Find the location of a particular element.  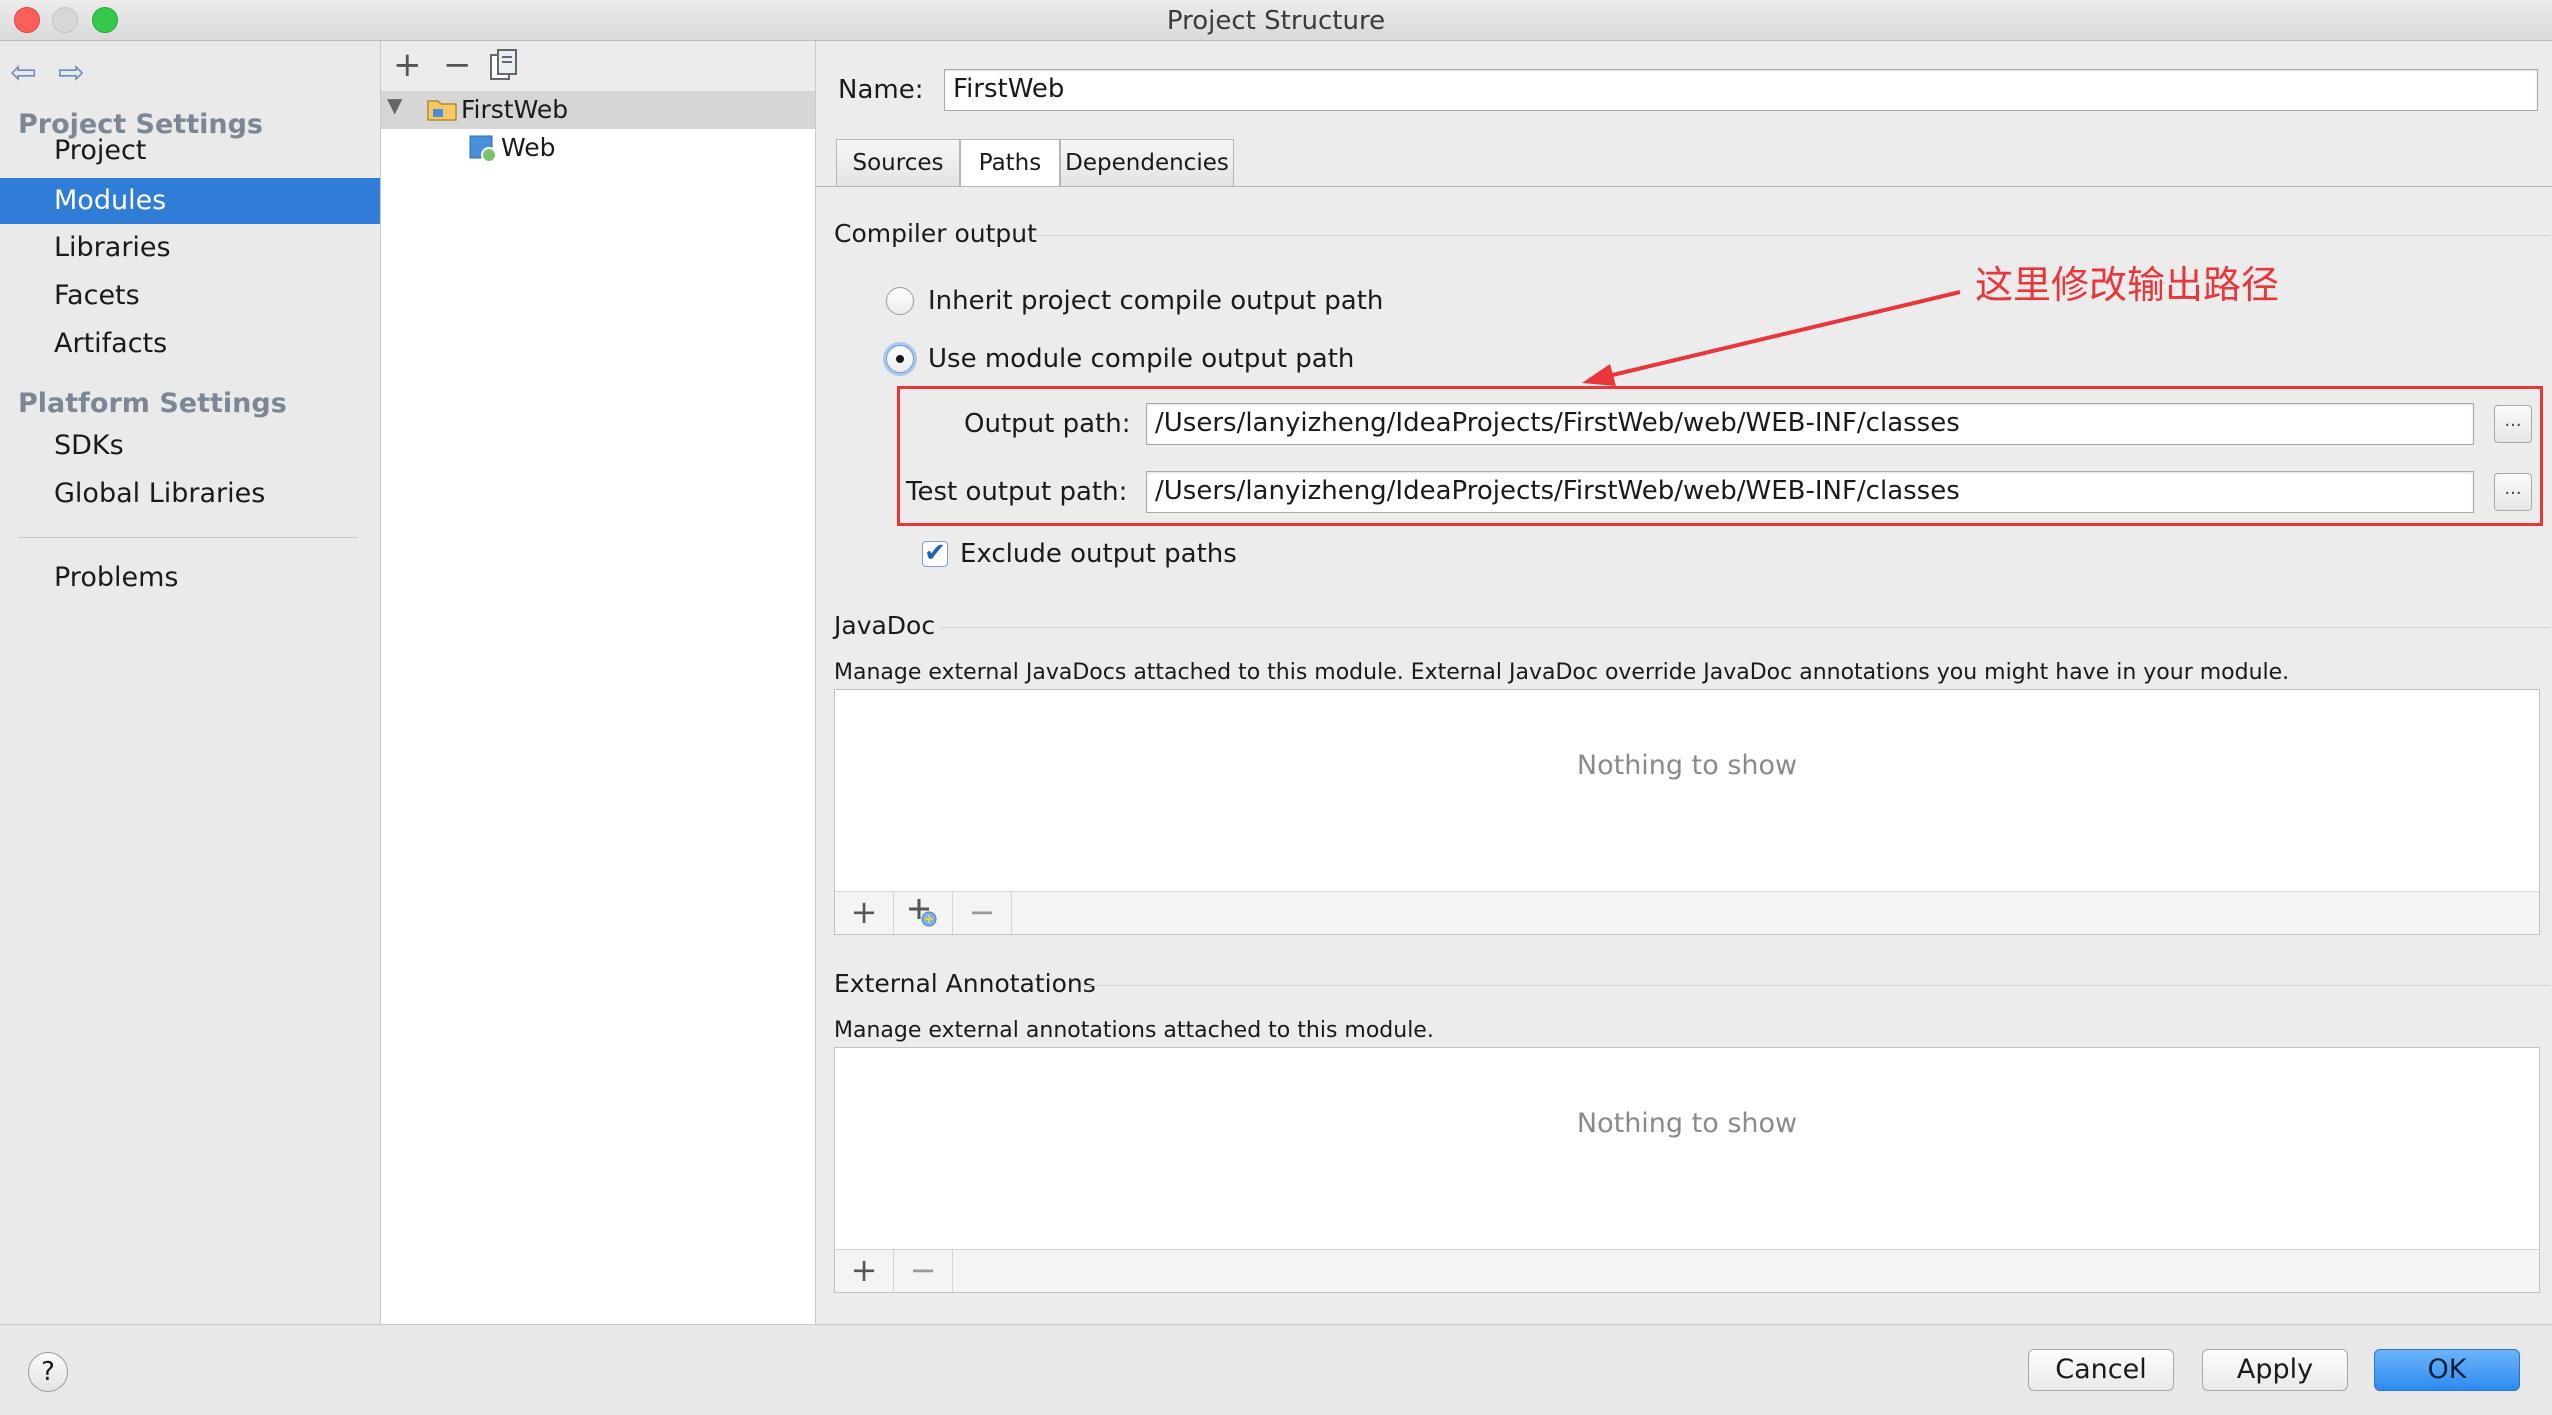

sidebar-item-label: SDKs is located at coordinates (89, 445).